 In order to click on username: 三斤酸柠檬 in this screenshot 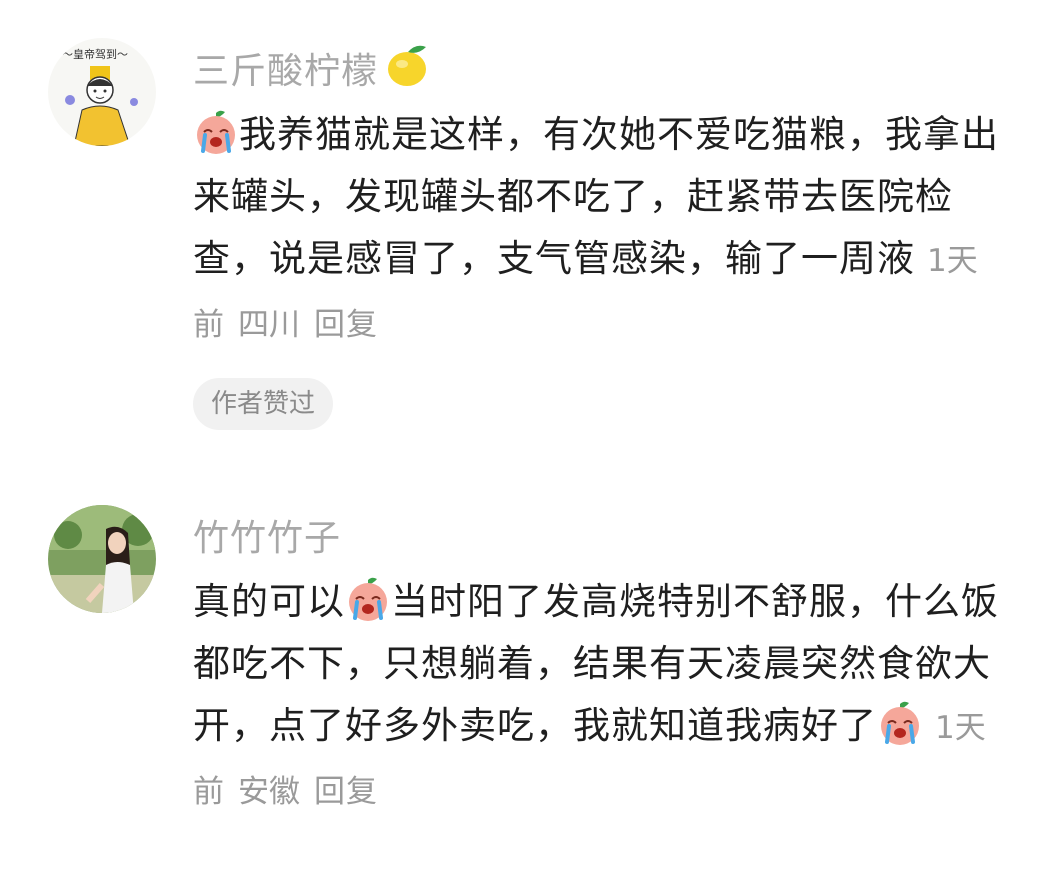, I will do `click(285, 68)`.